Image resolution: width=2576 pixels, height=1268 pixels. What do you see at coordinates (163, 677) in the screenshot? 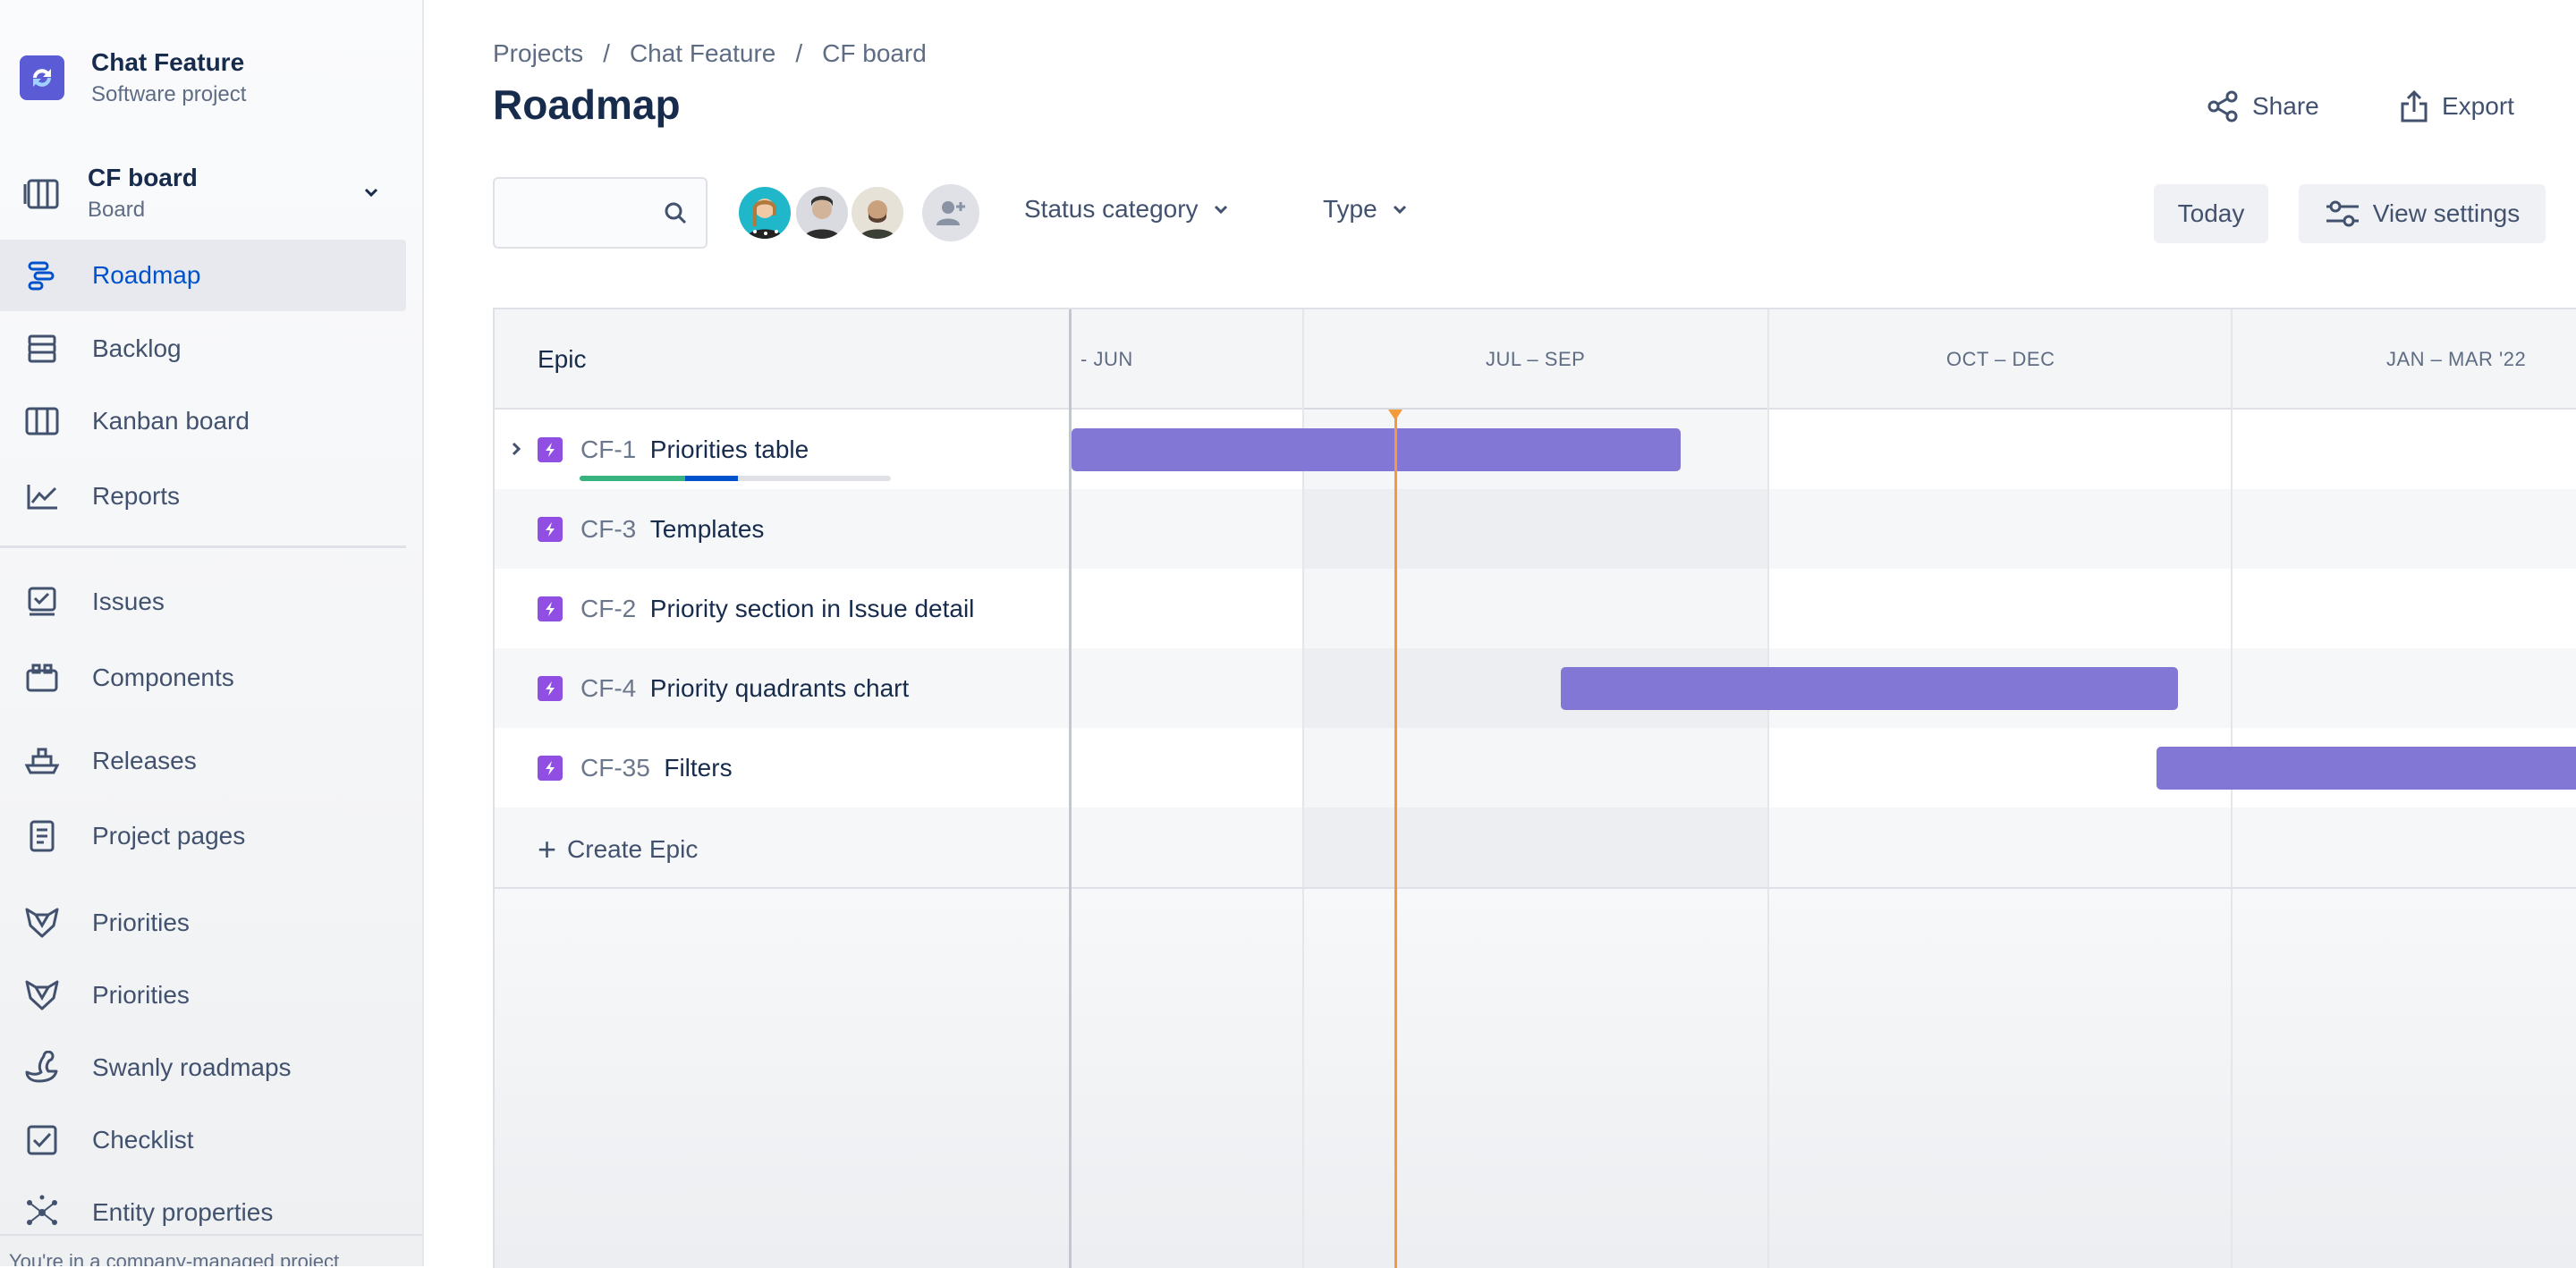
I see `sidebar-item-label: Components` at bounding box center [163, 677].